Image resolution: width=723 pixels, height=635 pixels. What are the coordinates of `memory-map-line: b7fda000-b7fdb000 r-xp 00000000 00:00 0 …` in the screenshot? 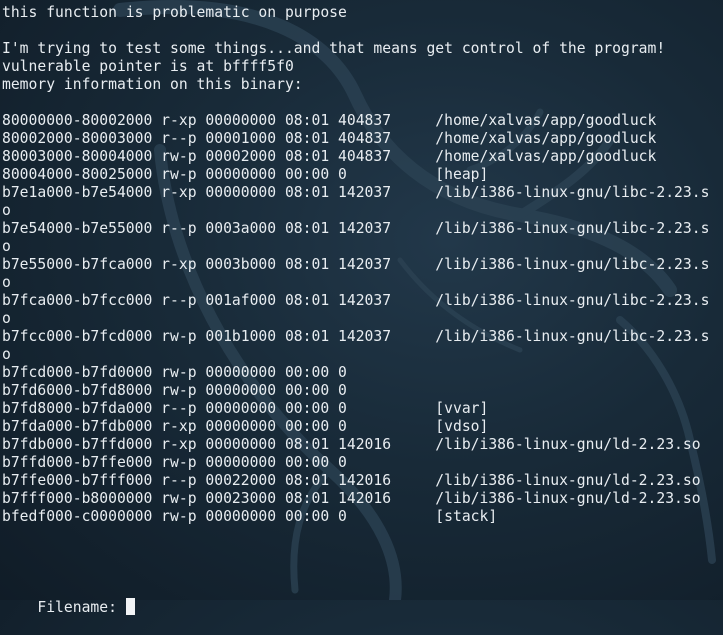 It's located at (245, 426).